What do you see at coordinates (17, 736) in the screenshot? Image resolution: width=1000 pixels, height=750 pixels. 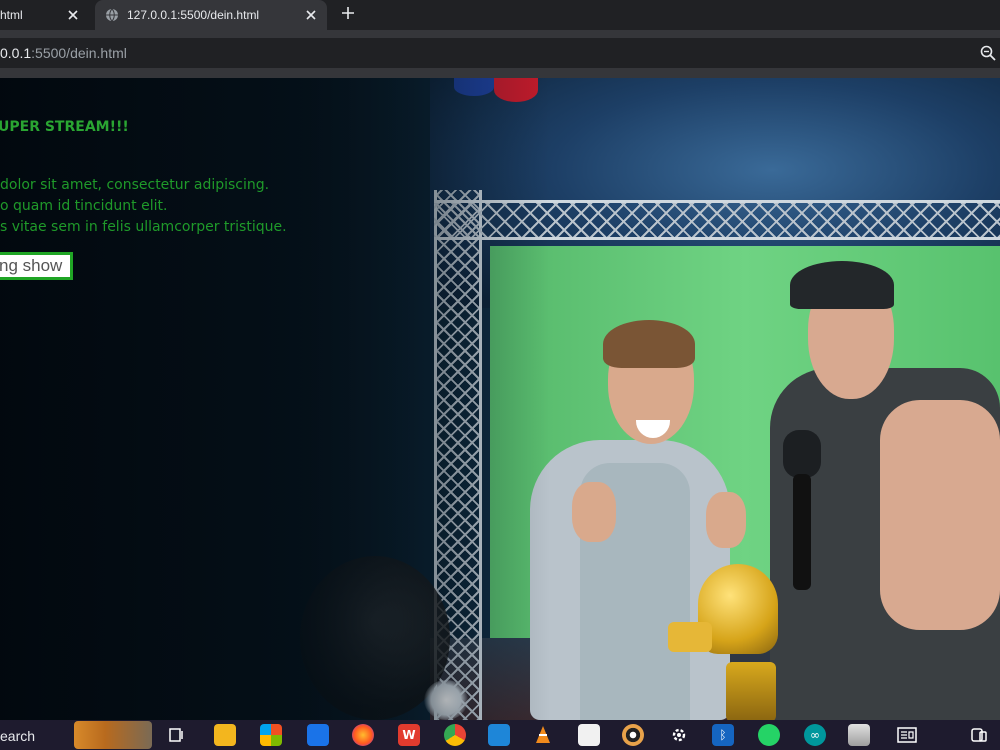 I see `taskbar-search: earch` at bounding box center [17, 736].